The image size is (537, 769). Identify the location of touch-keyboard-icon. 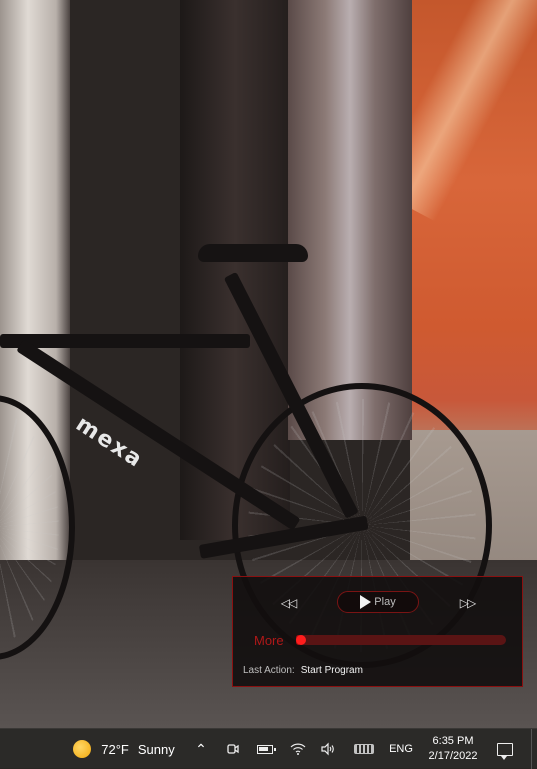
(364, 749).